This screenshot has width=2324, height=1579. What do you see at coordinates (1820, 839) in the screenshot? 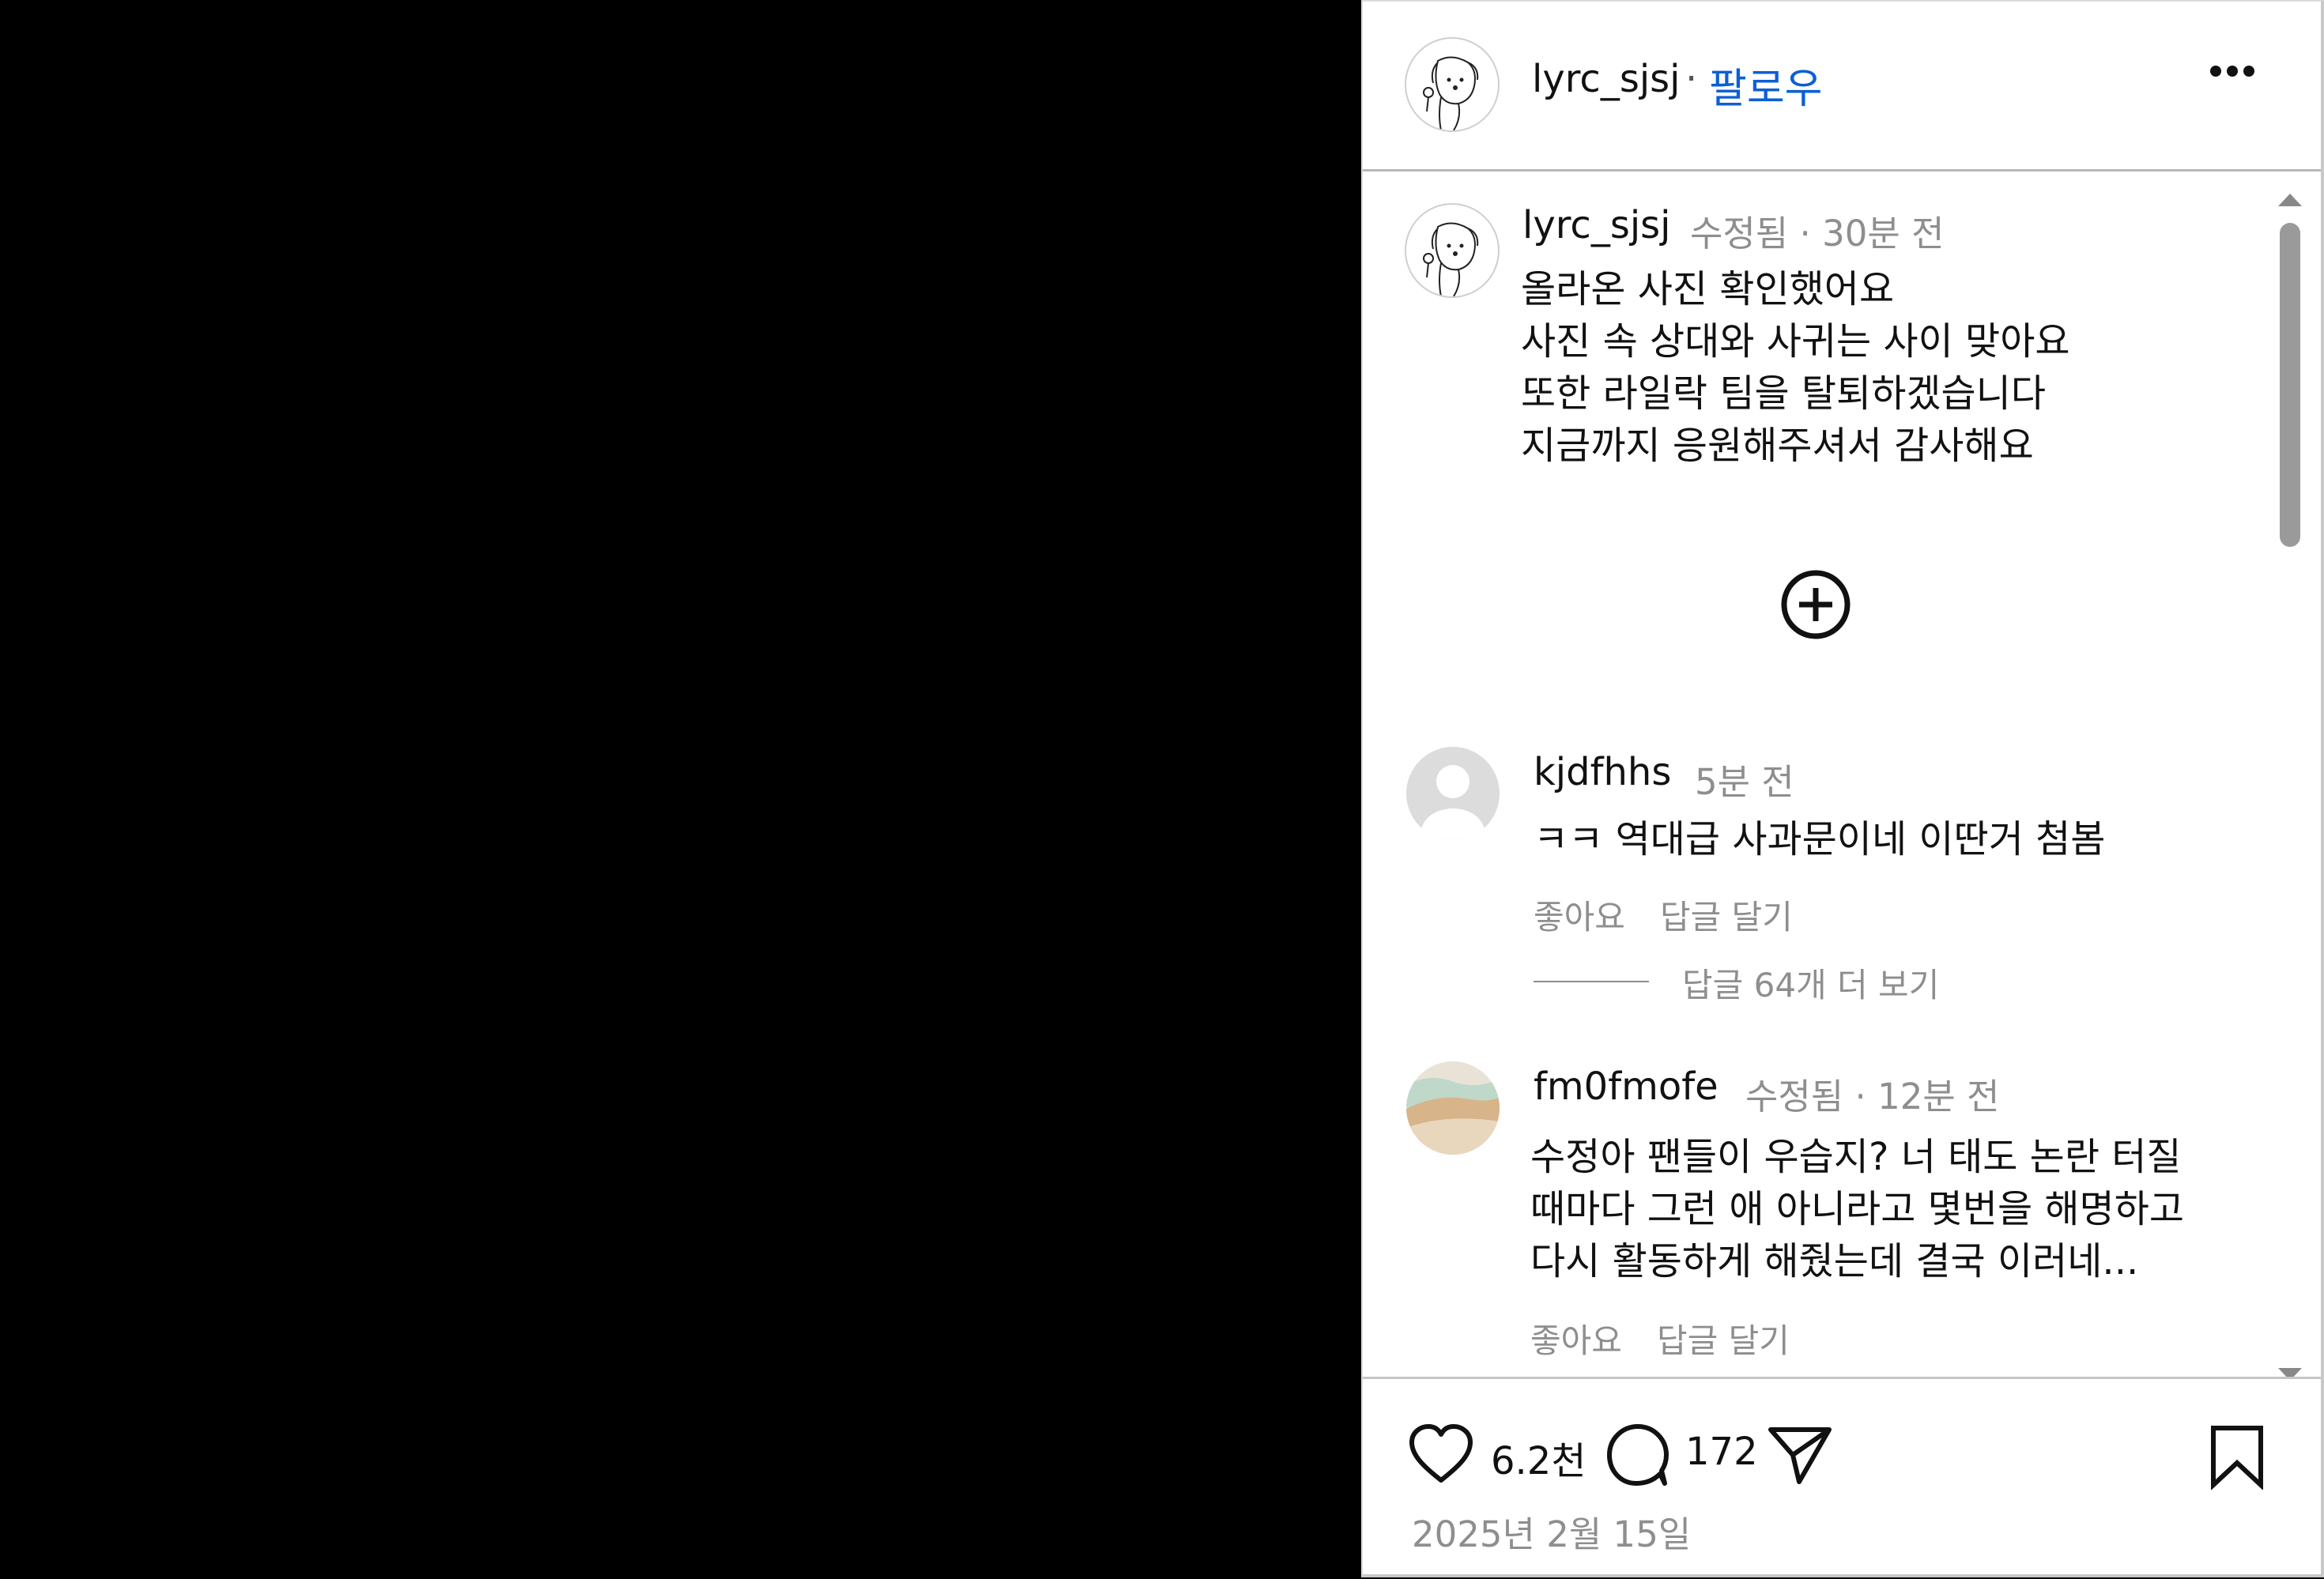
I see `comment-text: ㅋㅋ 역대급 사과문이네 이딴거 첨봄` at bounding box center [1820, 839].